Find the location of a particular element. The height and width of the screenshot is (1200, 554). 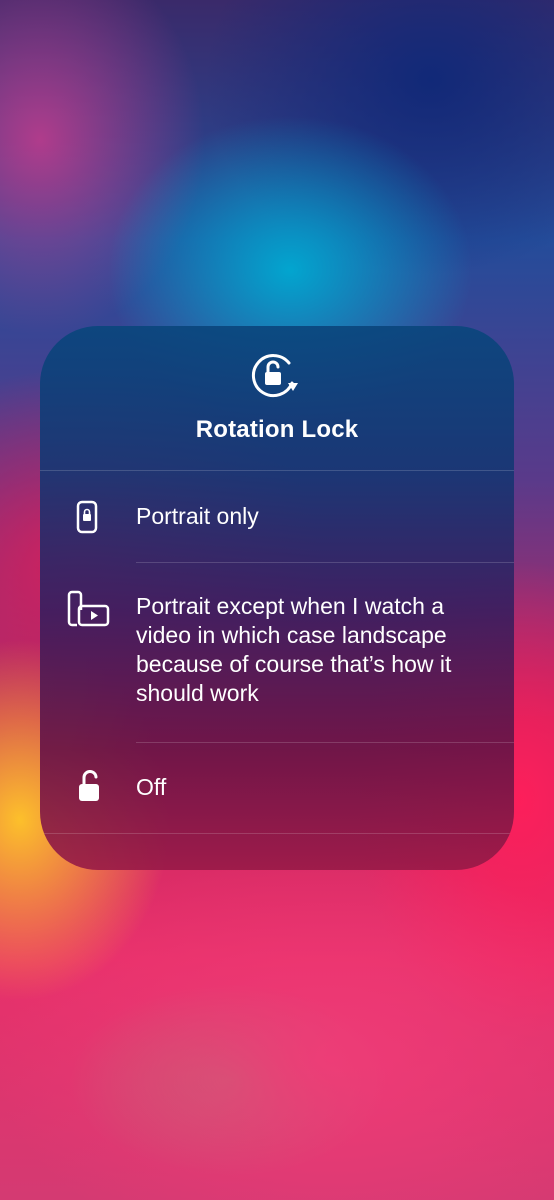

portrait-landscape-video-icon is located at coordinates (88, 608).